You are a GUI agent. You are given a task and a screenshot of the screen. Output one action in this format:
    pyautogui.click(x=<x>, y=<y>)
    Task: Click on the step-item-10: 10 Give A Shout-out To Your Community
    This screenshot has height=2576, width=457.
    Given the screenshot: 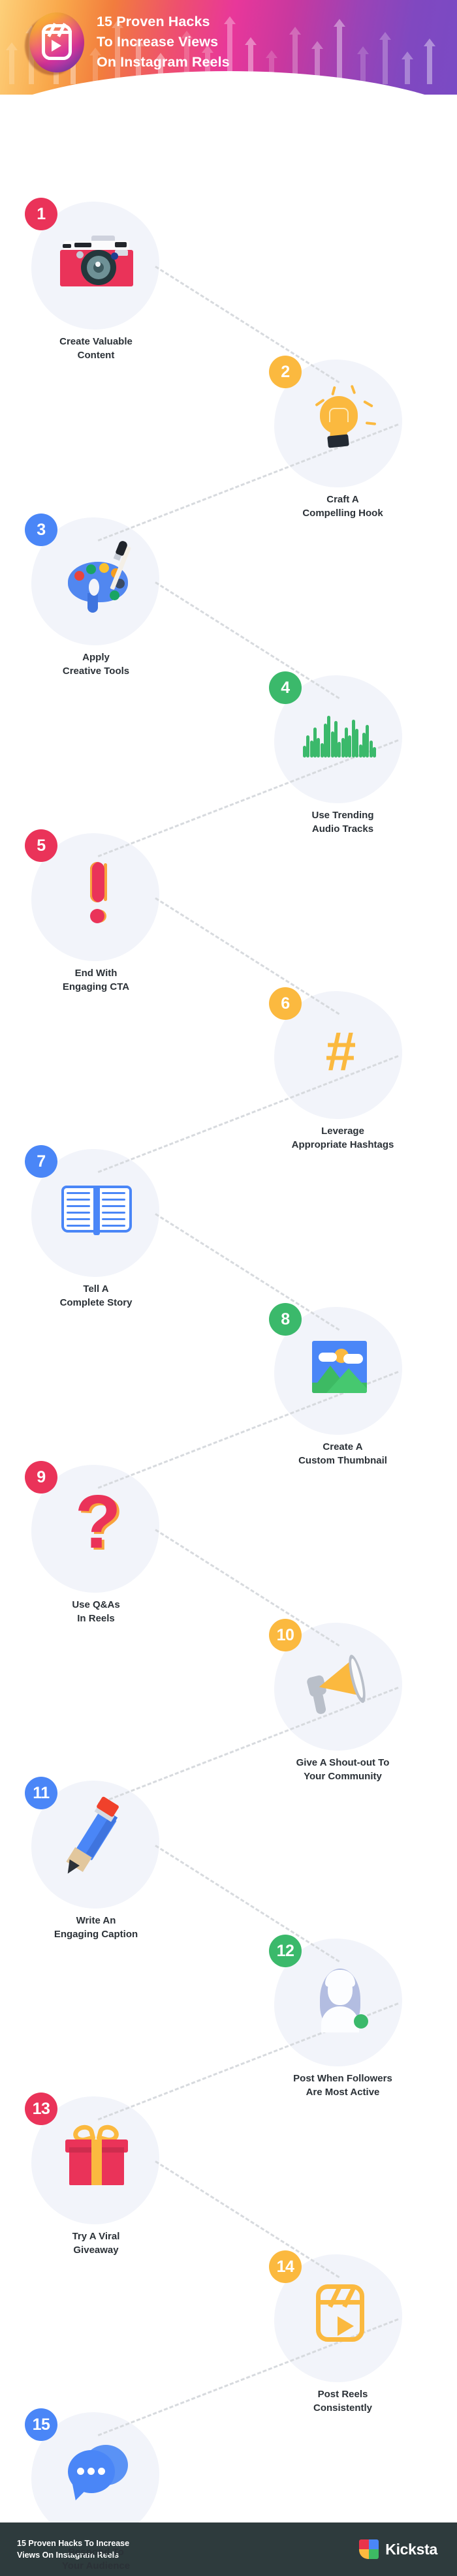 What is the action you would take?
    pyautogui.click(x=228, y=1707)
    